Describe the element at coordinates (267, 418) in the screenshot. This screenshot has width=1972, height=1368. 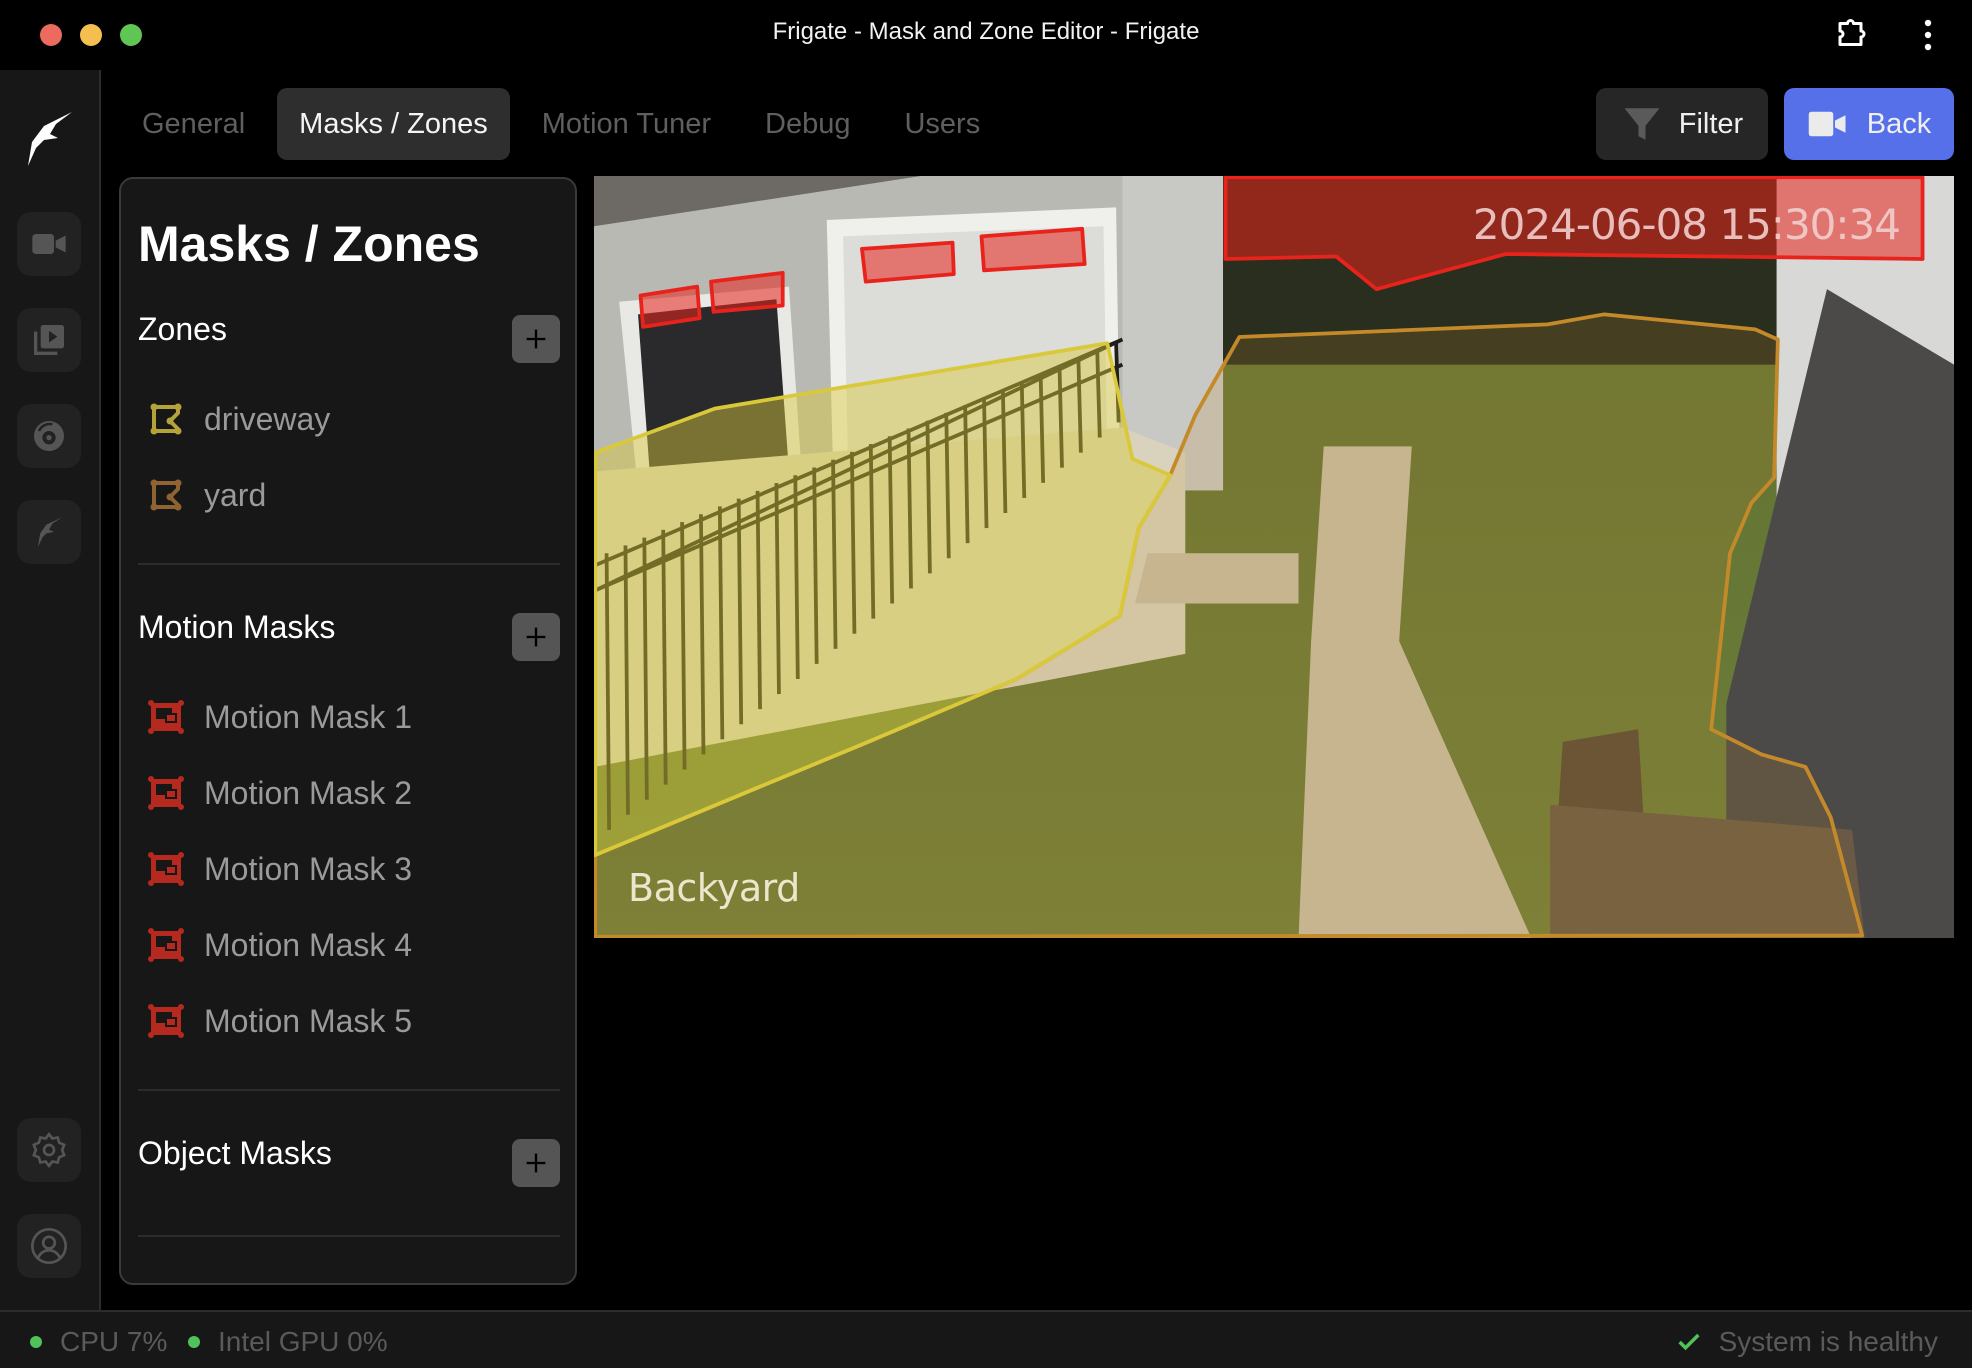
I see `zone-item-label: driveway` at that location.